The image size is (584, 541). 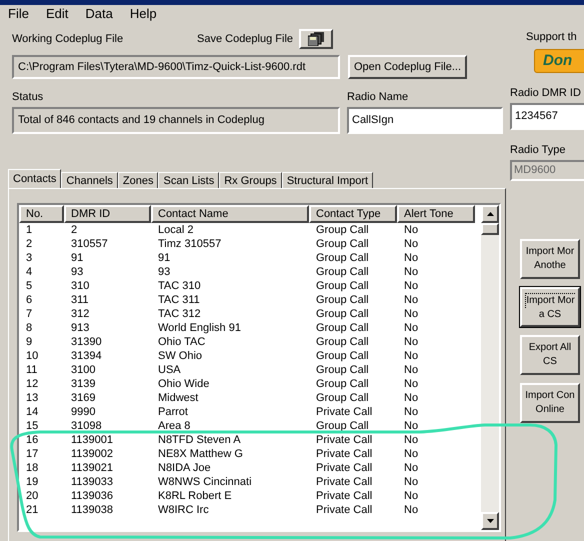 What do you see at coordinates (77, 272) in the screenshot?
I see `table-cell-text: 93` at bounding box center [77, 272].